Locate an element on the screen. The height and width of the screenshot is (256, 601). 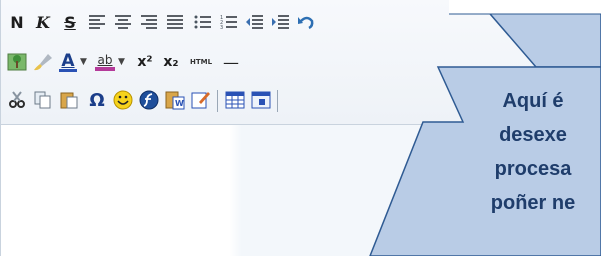
callout-line-1: Aquí é is located at coordinates (533, 101).